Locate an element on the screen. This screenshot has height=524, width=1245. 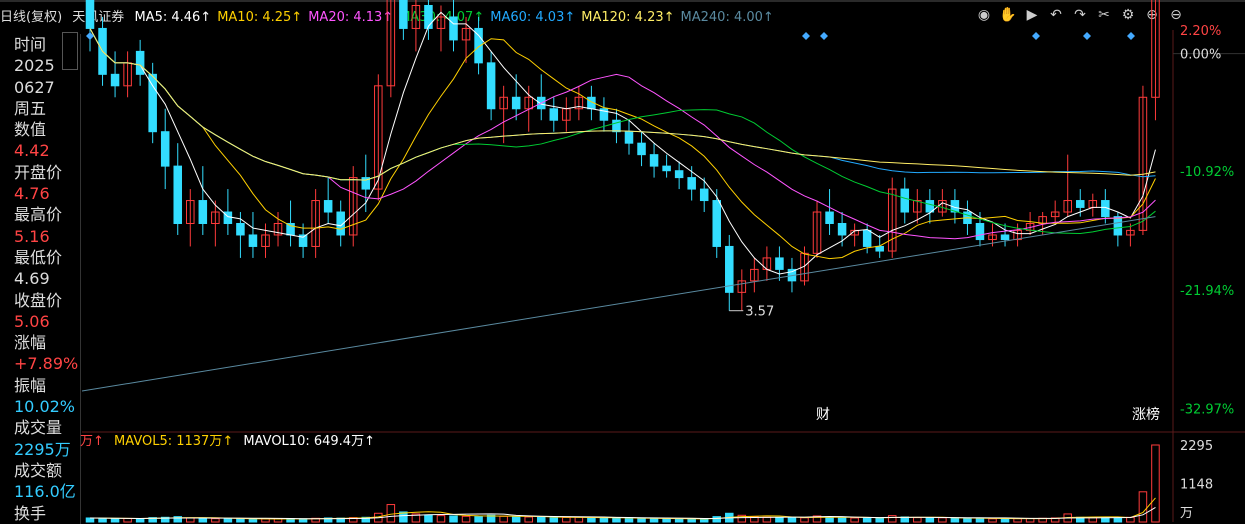
price-axis-label: 0.00% is located at coordinates (1200, 55).